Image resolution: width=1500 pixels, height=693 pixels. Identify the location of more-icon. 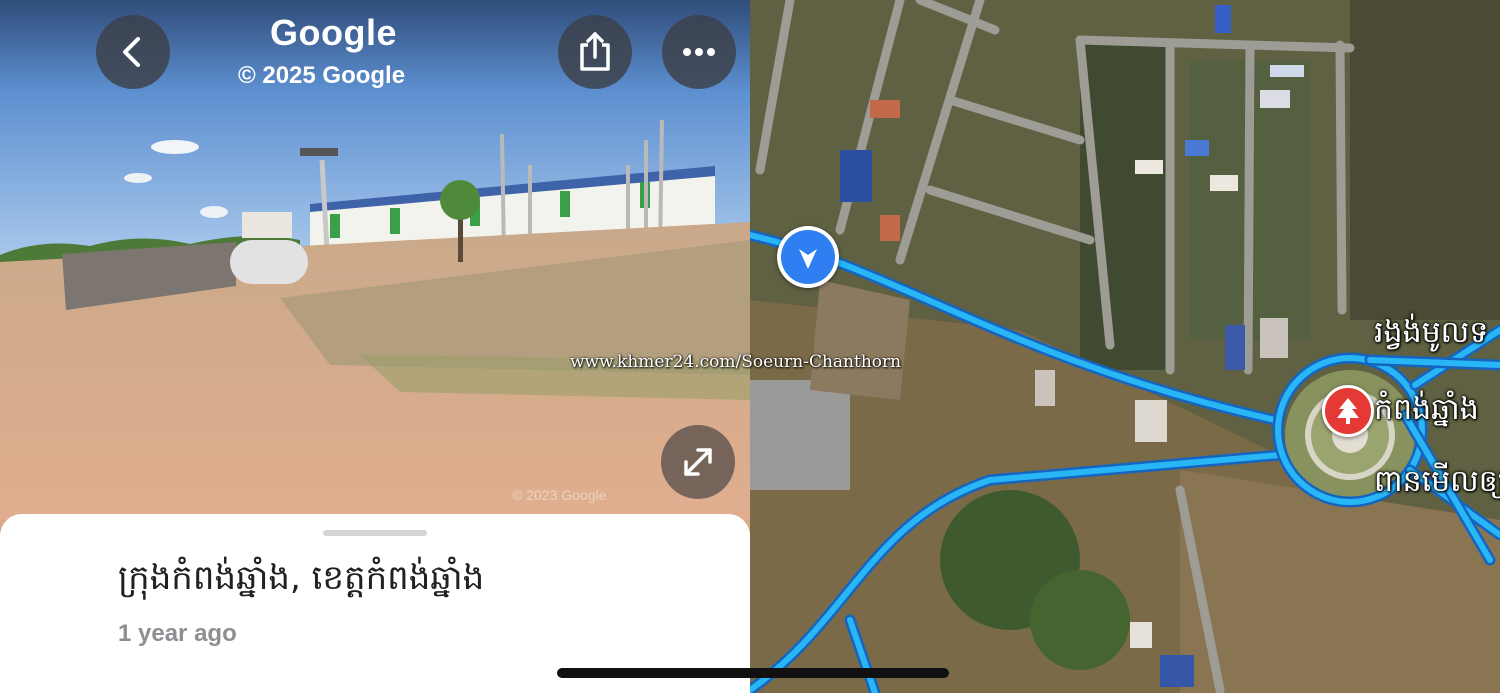
(699, 52).